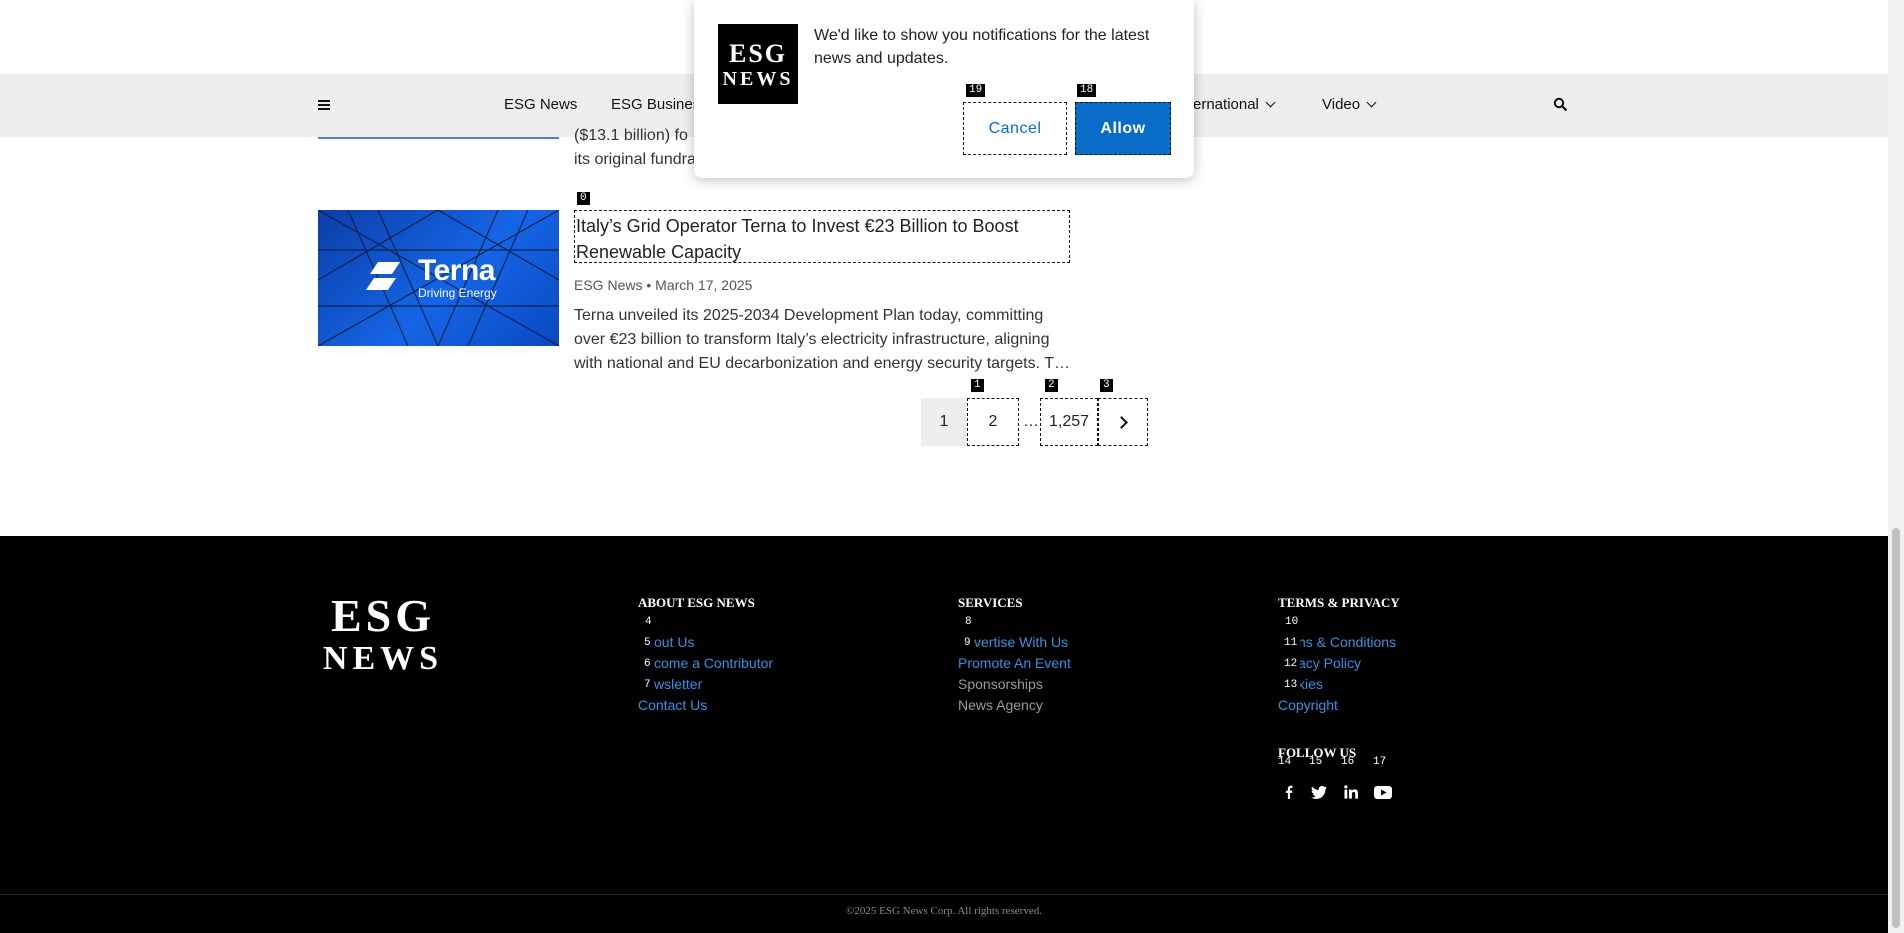  Describe the element at coordinates (540, 104) in the screenshot. I see `nav-item-esg-news: ESG News` at that location.